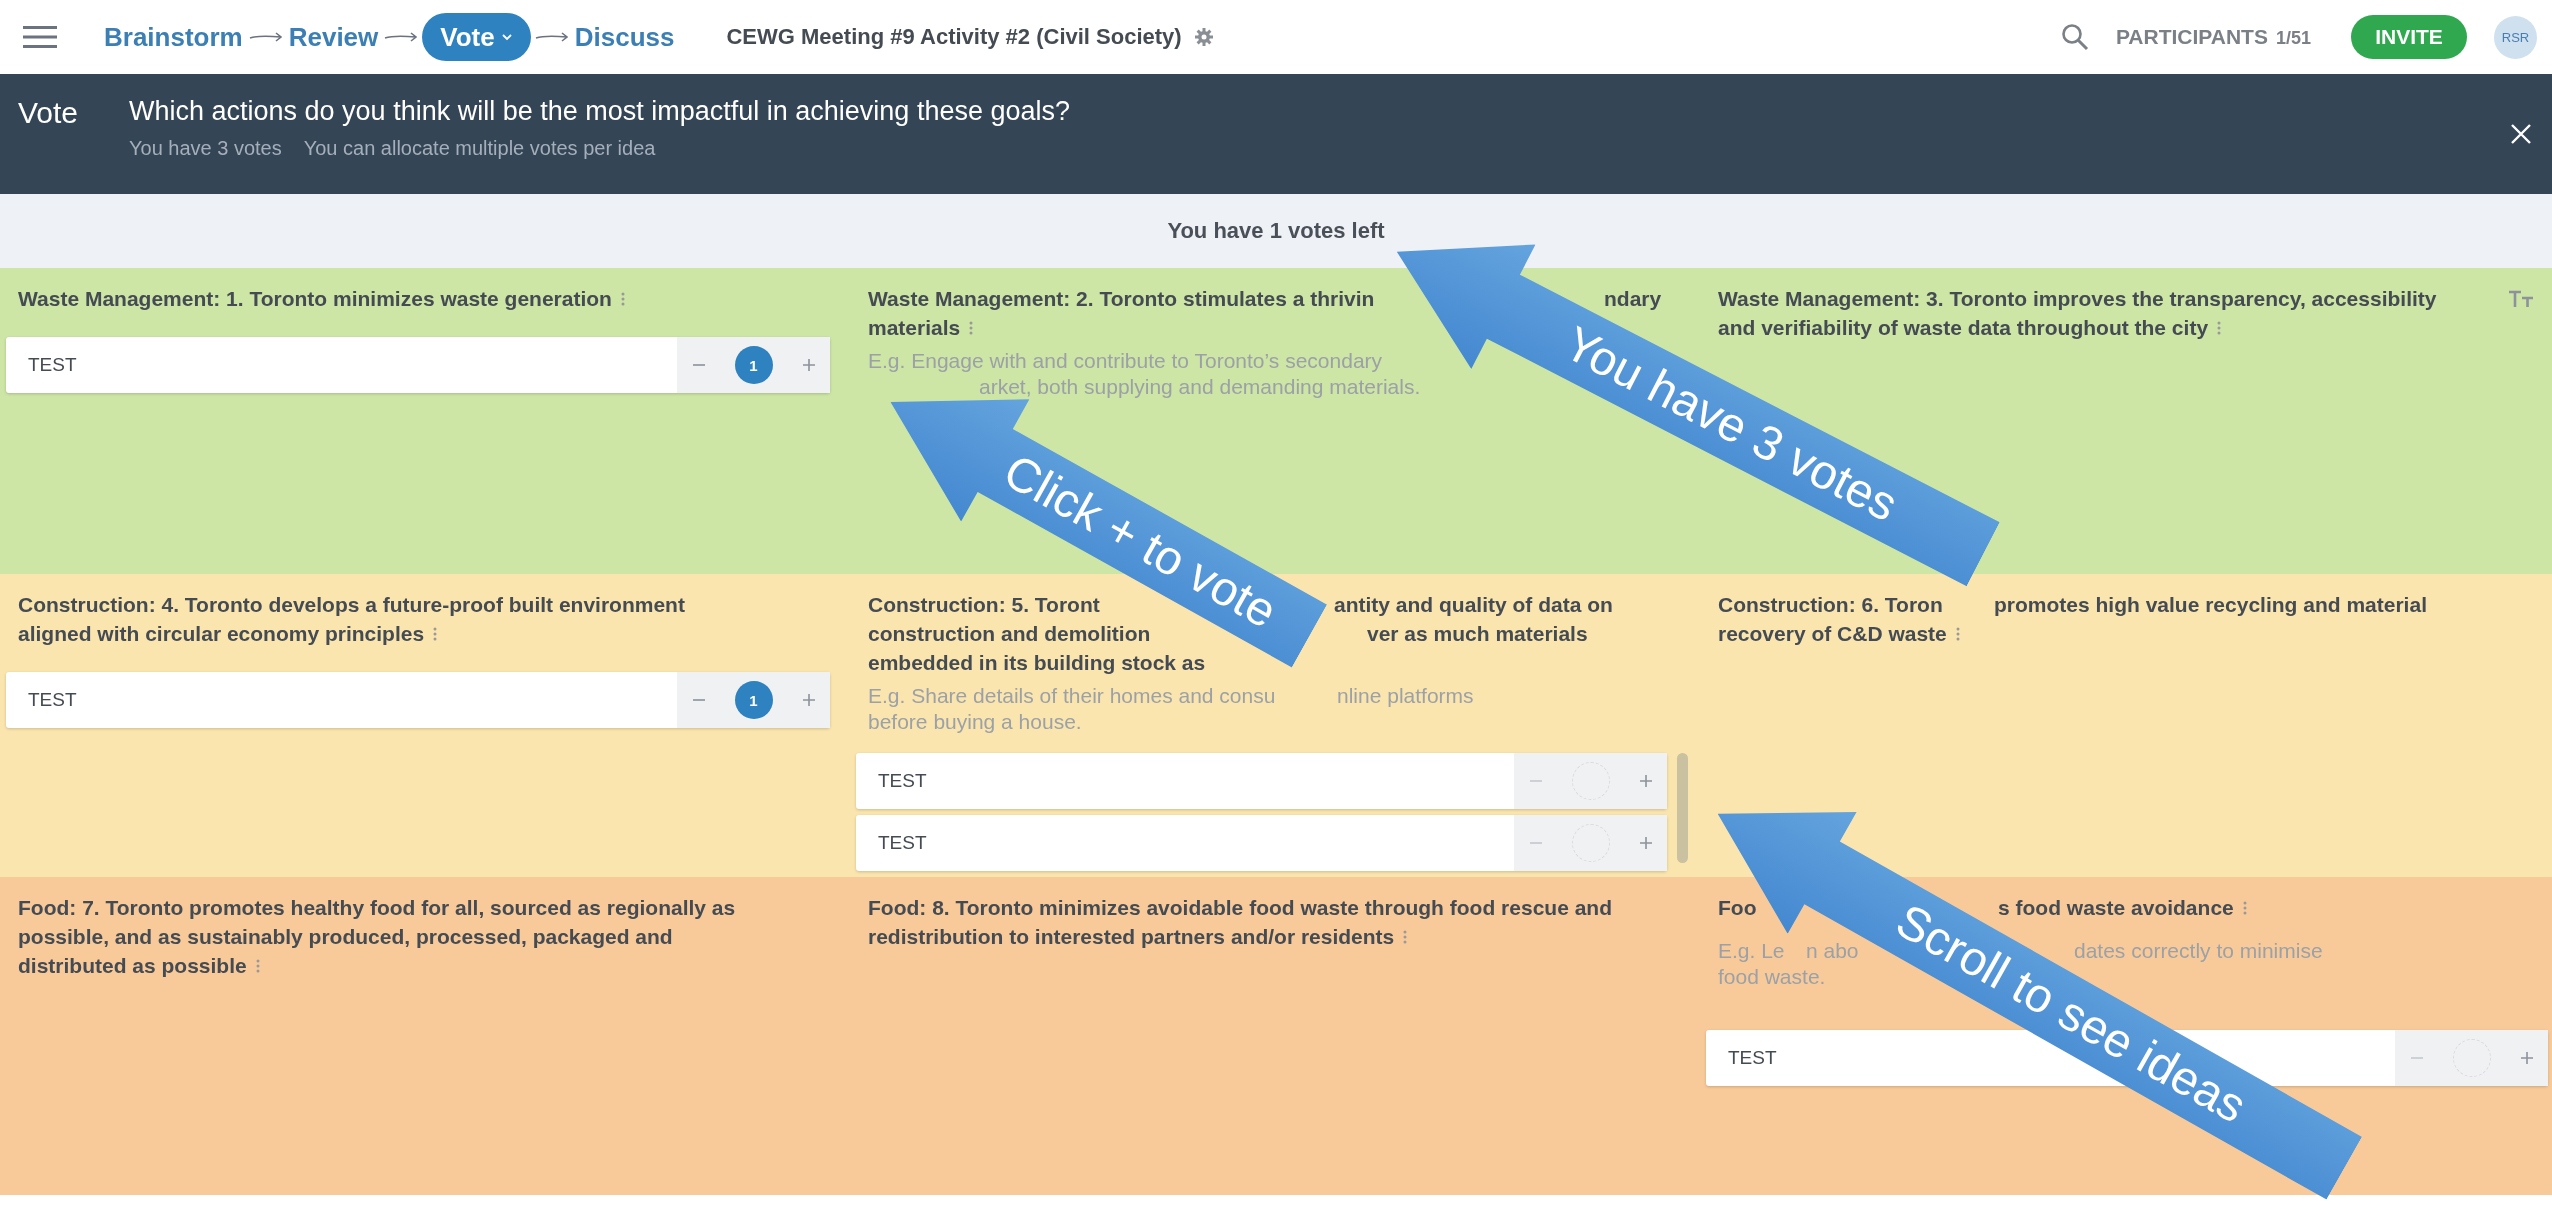 The height and width of the screenshot is (1222, 2552). What do you see at coordinates (479, 148) in the screenshot?
I see `note-text: You can allocate multiple votes per idea` at bounding box center [479, 148].